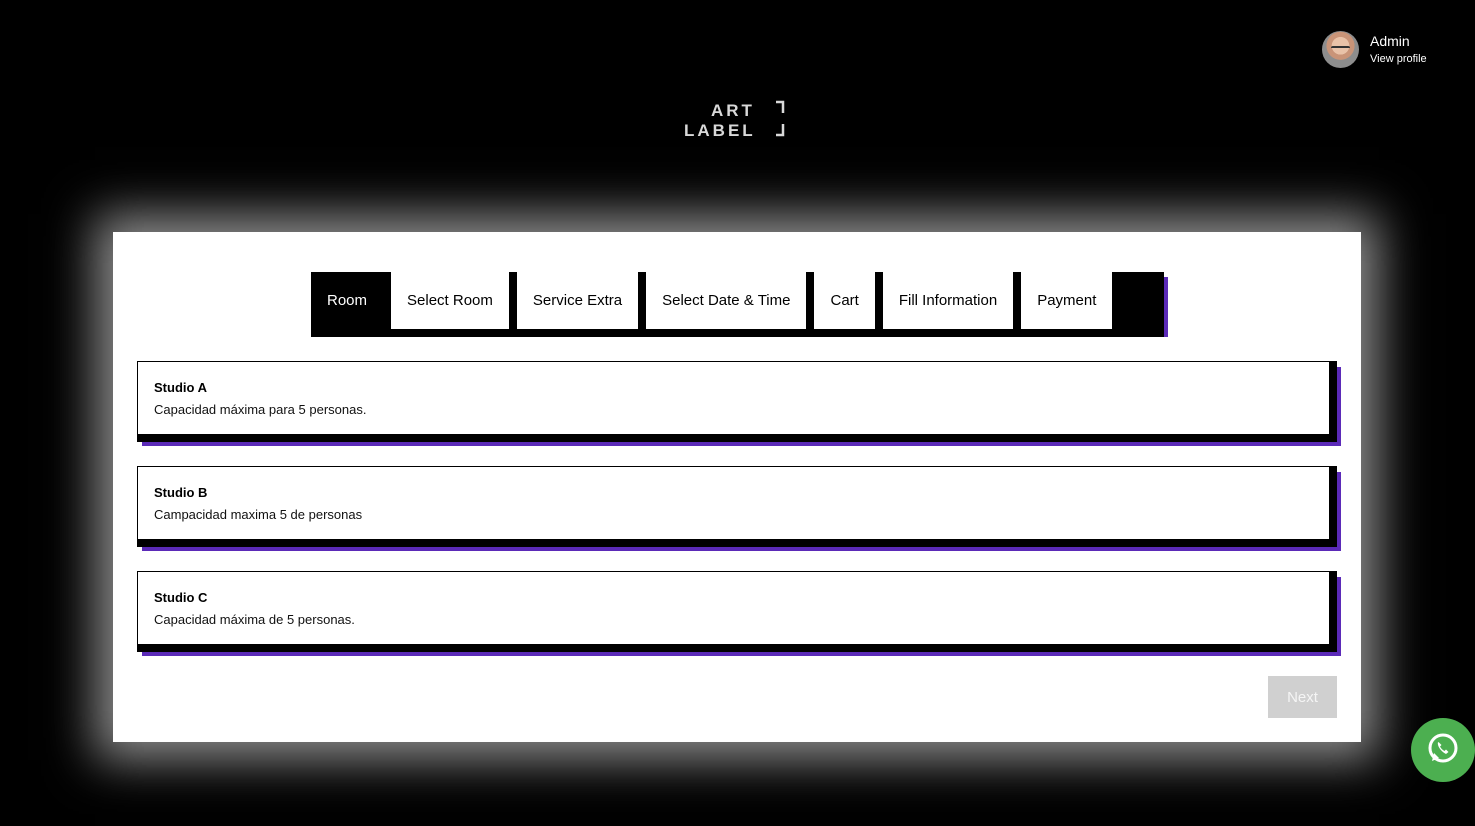  I want to click on tab-select-room: Select Room, so click(450, 300).